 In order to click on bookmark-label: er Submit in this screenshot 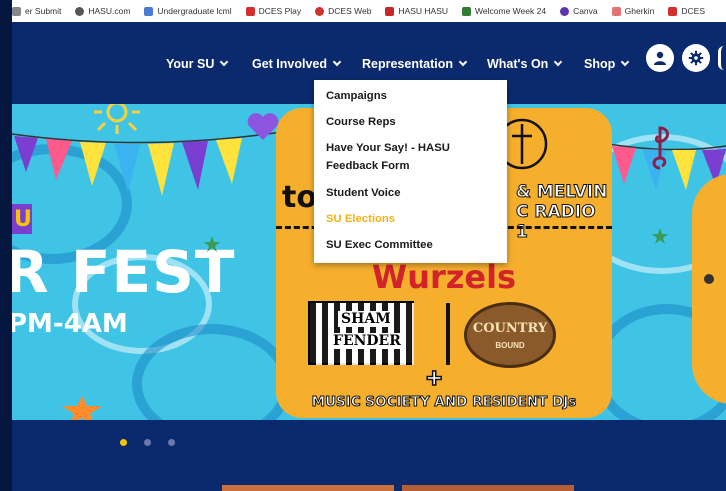, I will do `click(43, 11)`.